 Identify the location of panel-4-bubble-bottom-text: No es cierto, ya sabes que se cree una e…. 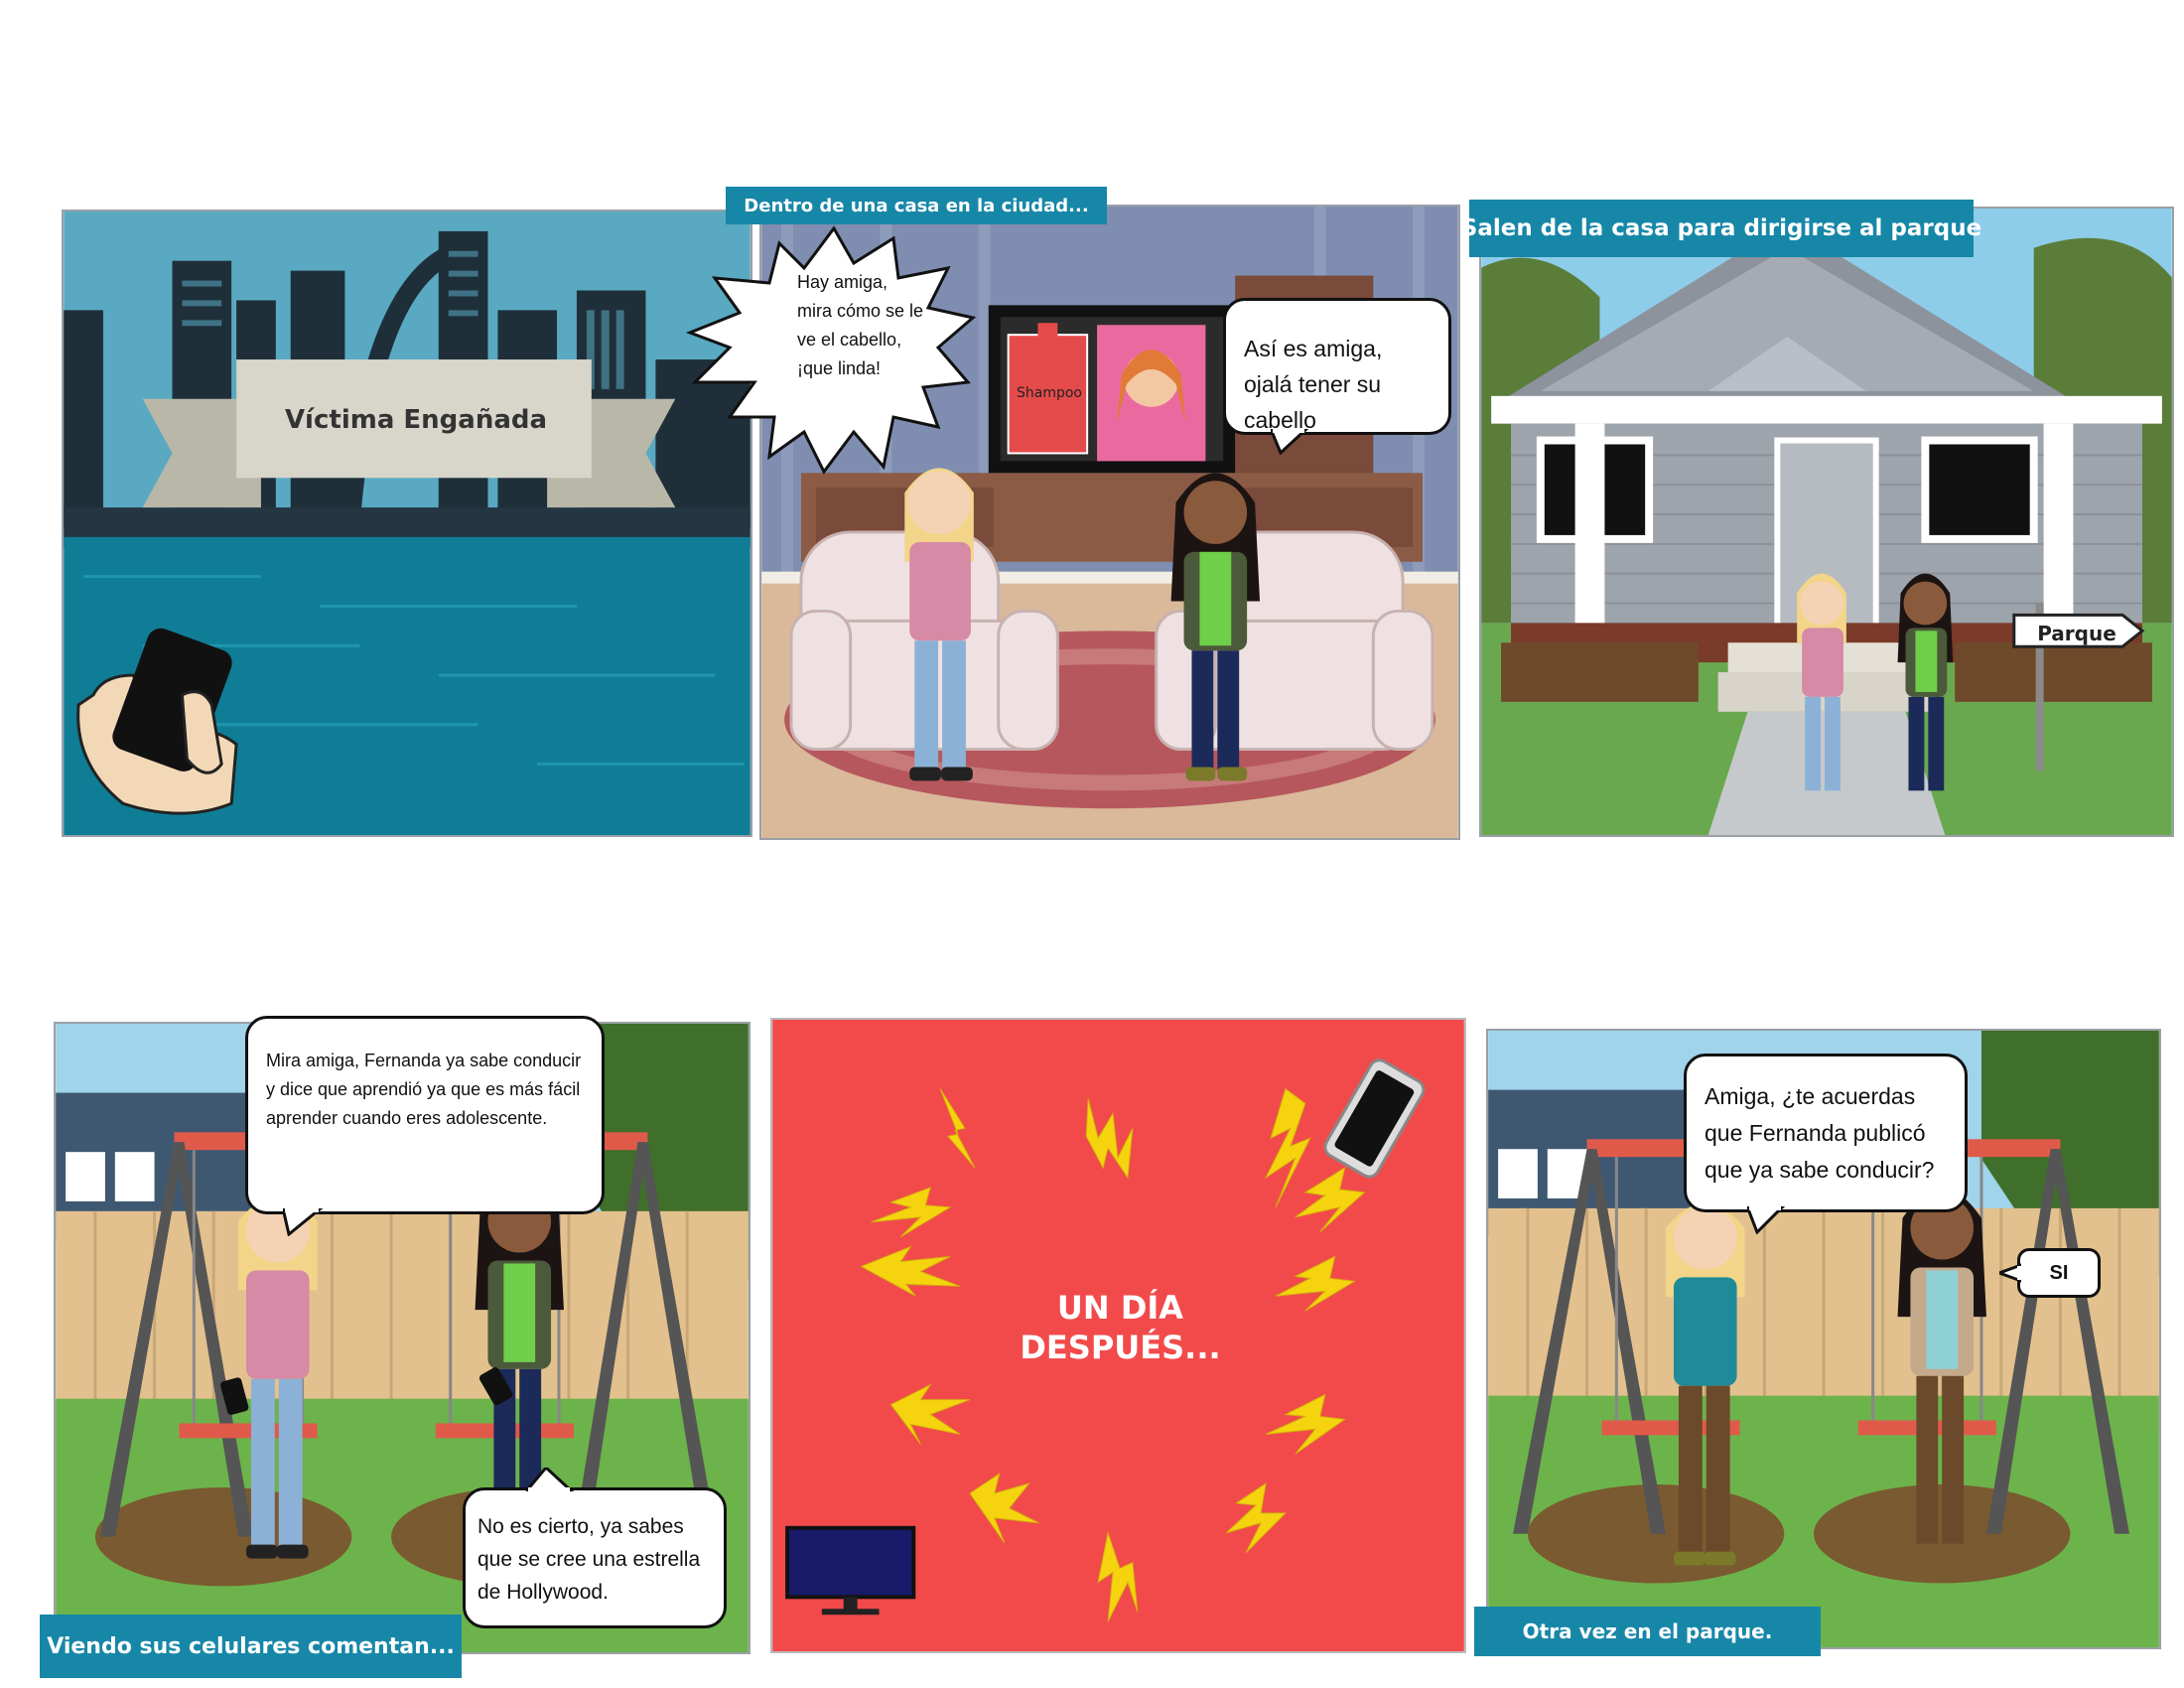
(589, 1559).